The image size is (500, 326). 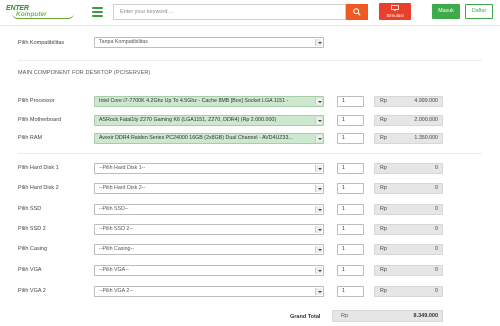 I want to click on component-select: --Pilih SSD--, so click(x=209, y=209).